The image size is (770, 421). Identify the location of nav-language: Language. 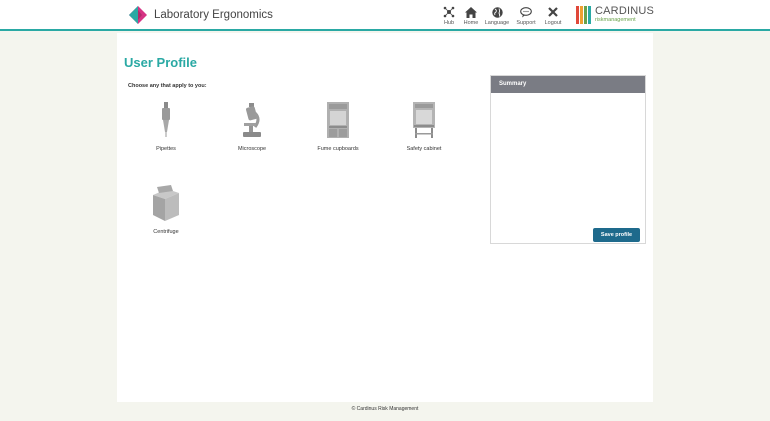
(497, 16).